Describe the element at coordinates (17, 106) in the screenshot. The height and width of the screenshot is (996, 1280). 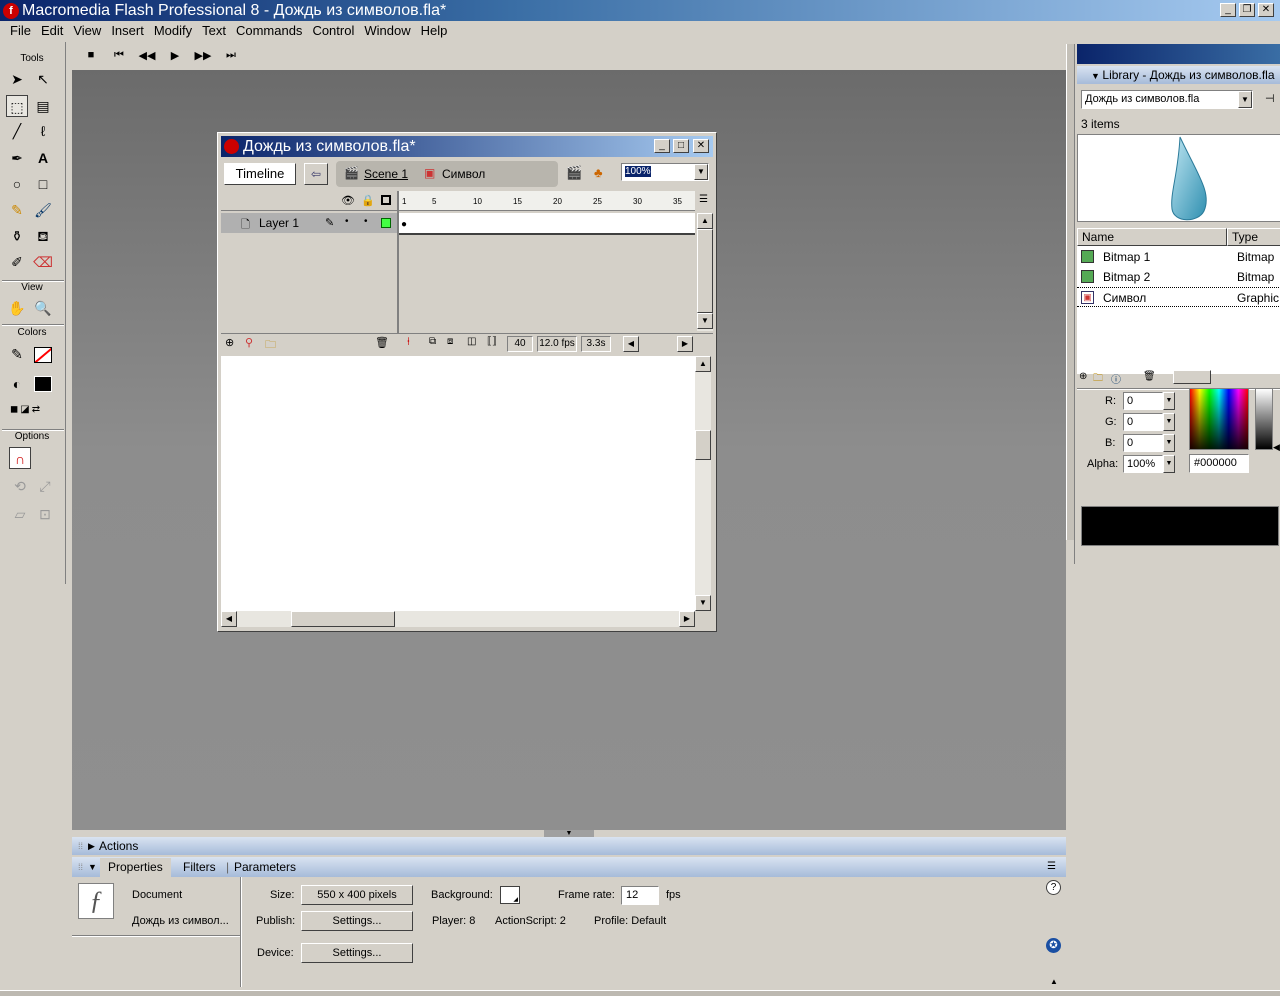
I see `free-transform-tool-icon: ⬚` at that location.